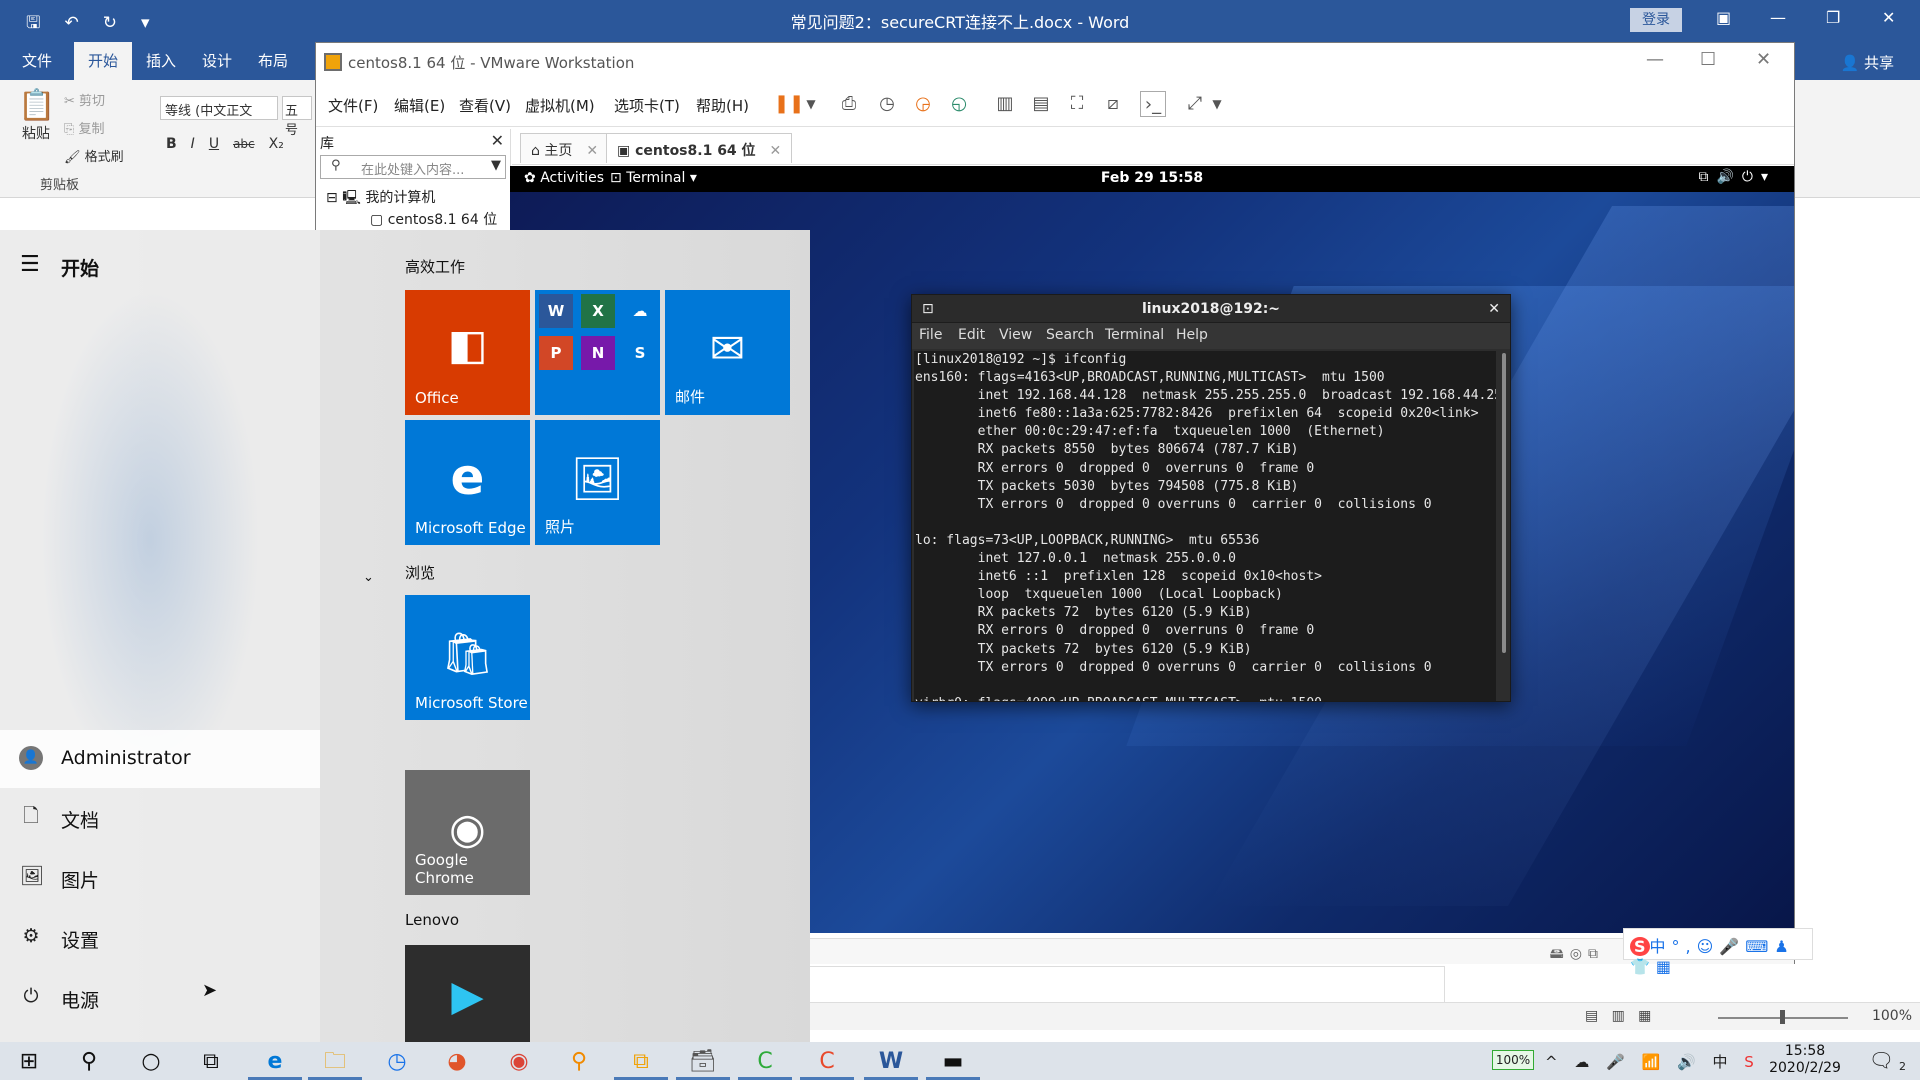 This screenshot has height=1080, width=1920. What do you see at coordinates (94, 155) in the screenshot?
I see `format-painter-button: 🖌 格式刷` at bounding box center [94, 155].